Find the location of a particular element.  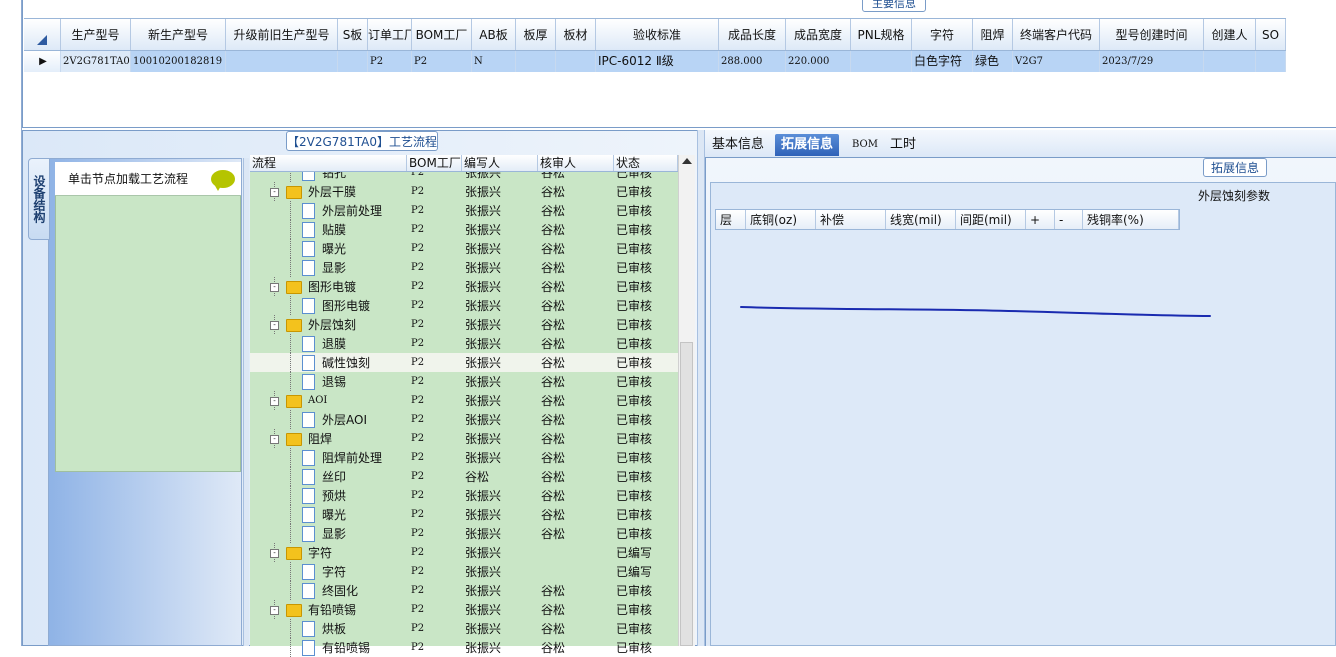

tree-scroll-thumb is located at coordinates (686, 494).